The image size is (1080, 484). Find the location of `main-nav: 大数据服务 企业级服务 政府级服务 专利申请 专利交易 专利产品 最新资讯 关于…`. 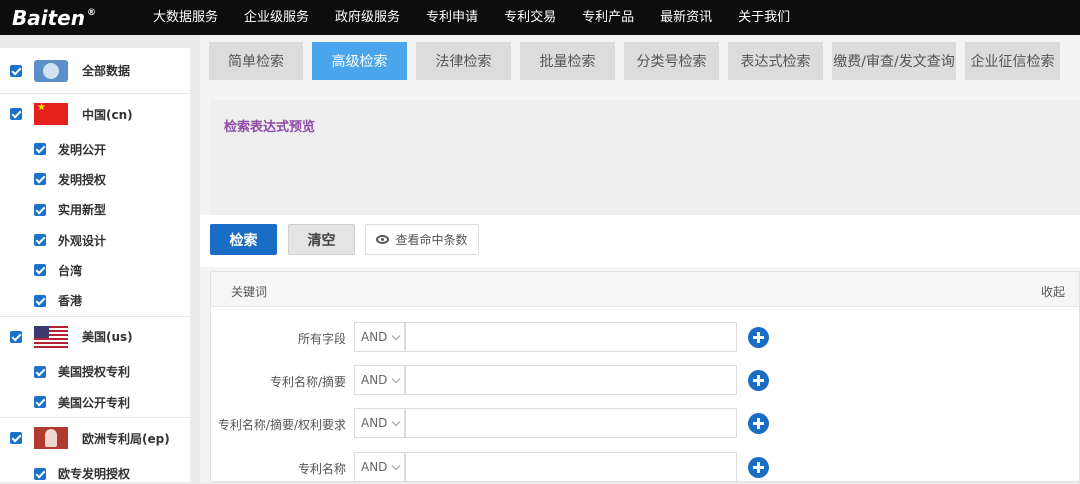

main-nav: 大数据服务 企业级服务 政府级服务 专利申请 专利交易 专利产品 最新资讯 关于… is located at coordinates (471, 17).